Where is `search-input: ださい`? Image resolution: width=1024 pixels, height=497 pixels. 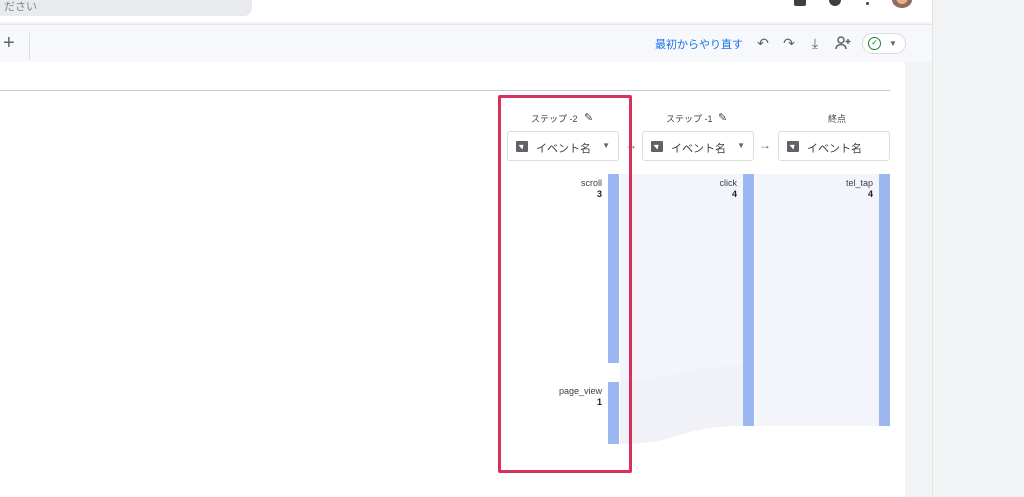 search-input: ださい is located at coordinates (126, 8).